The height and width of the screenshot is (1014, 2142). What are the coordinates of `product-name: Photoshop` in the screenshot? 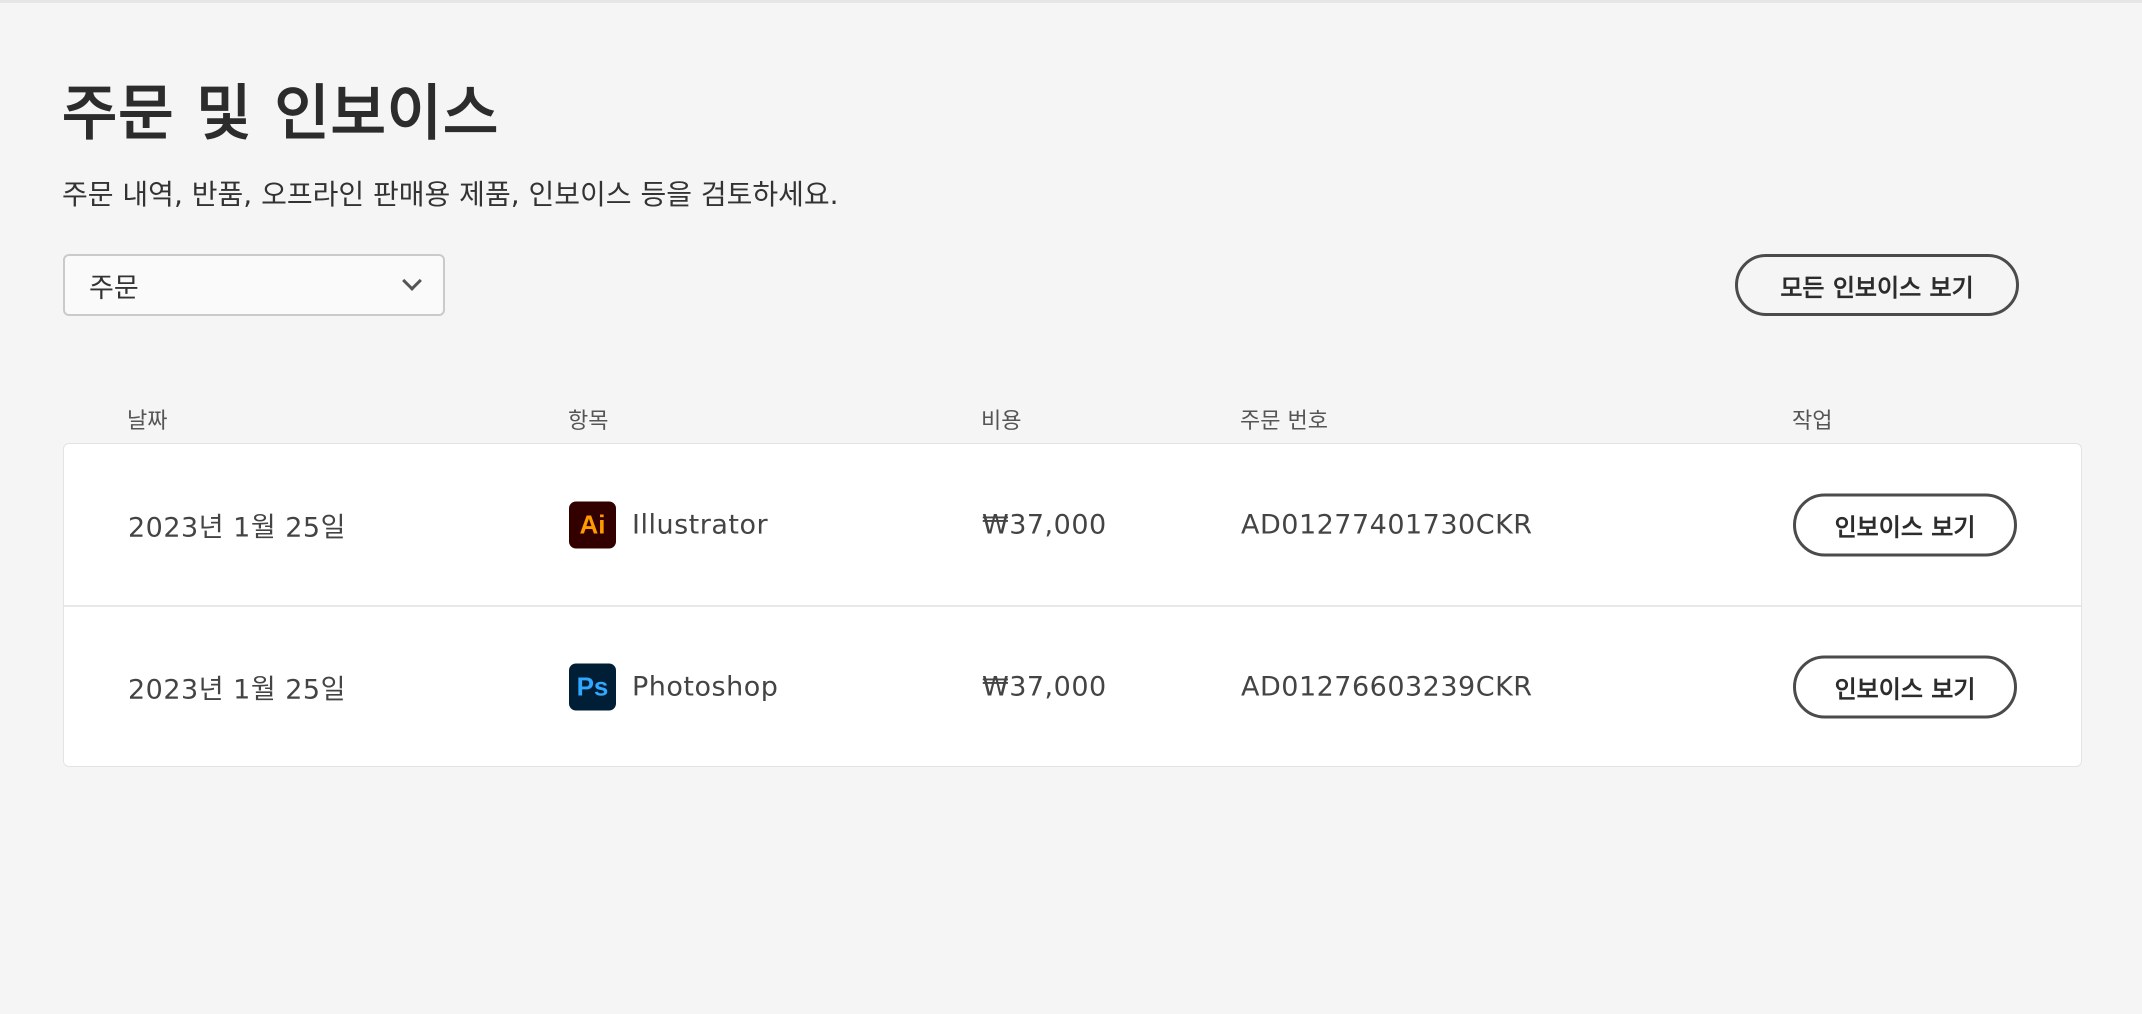 It's located at (705, 687).